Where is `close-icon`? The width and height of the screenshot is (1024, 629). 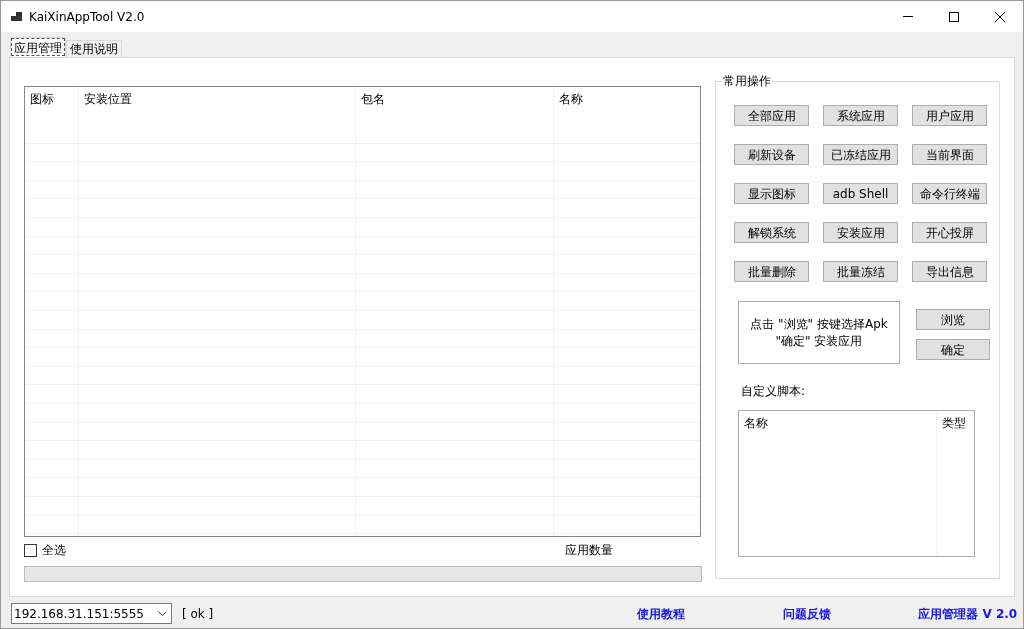 close-icon is located at coordinates (1000, 16).